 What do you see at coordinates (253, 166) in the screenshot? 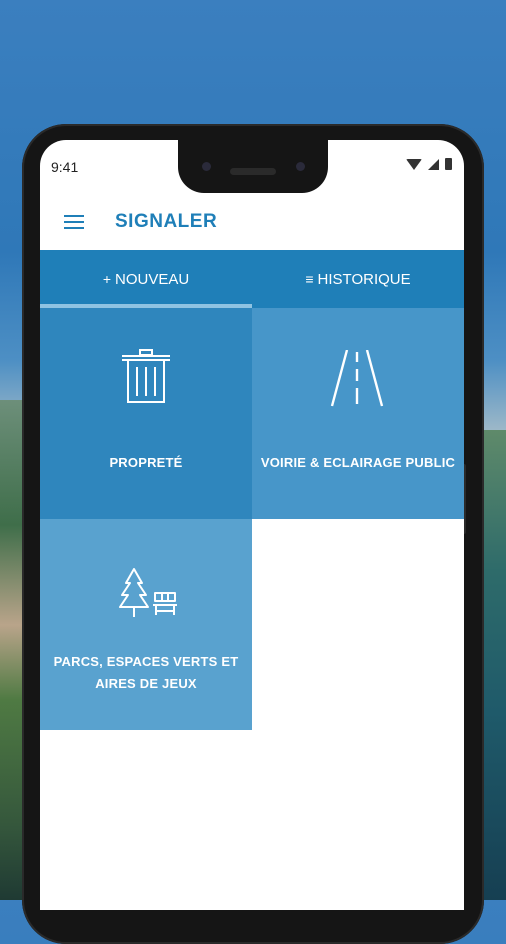
I see `phone-notch` at bounding box center [253, 166].